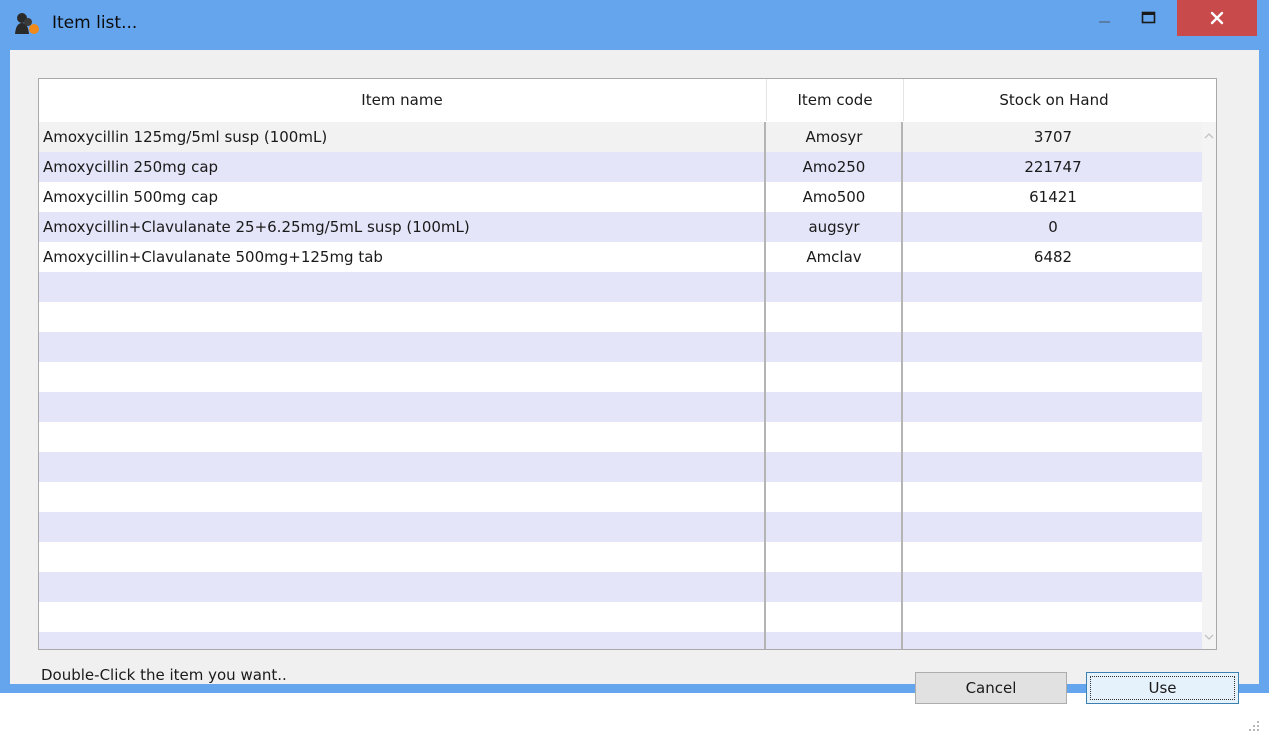 This screenshot has height=732, width=1269. What do you see at coordinates (834, 227) in the screenshot?
I see `item-code-cell: augsyr` at bounding box center [834, 227].